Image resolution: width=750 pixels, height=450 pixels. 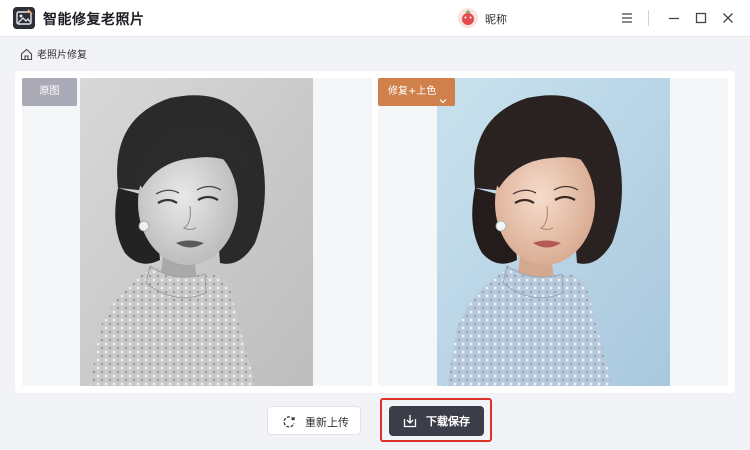 What do you see at coordinates (412, 91) in the screenshot?
I see `mode-select-label: 修复+上色` at bounding box center [412, 91].